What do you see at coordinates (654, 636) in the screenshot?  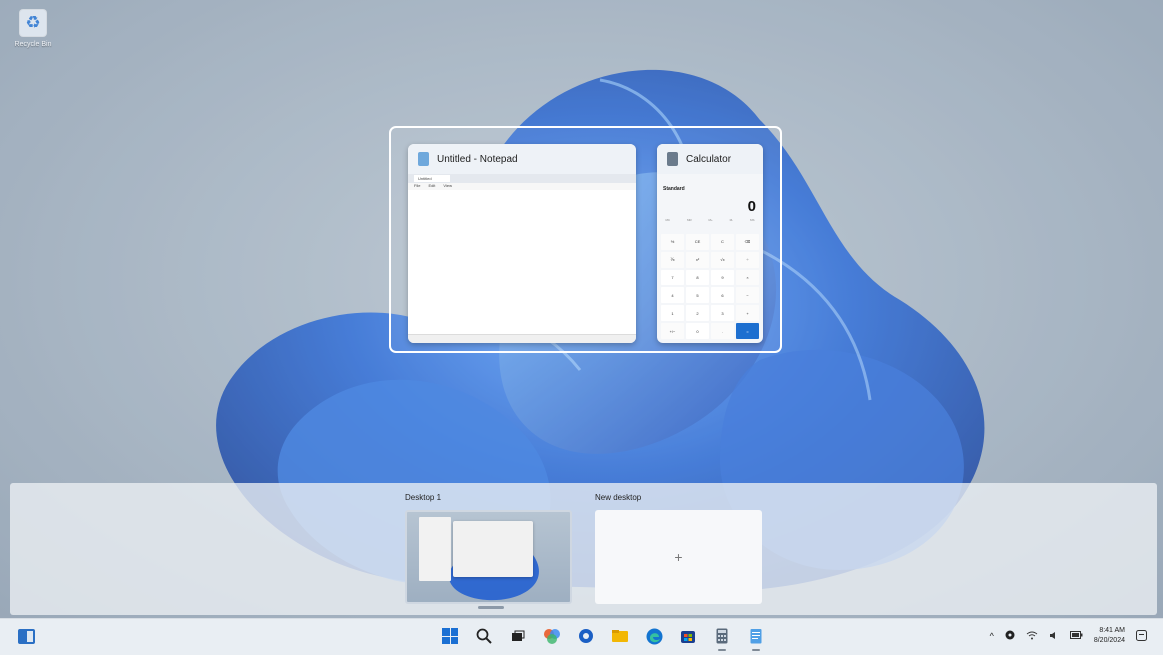 I see `edge-icon` at bounding box center [654, 636].